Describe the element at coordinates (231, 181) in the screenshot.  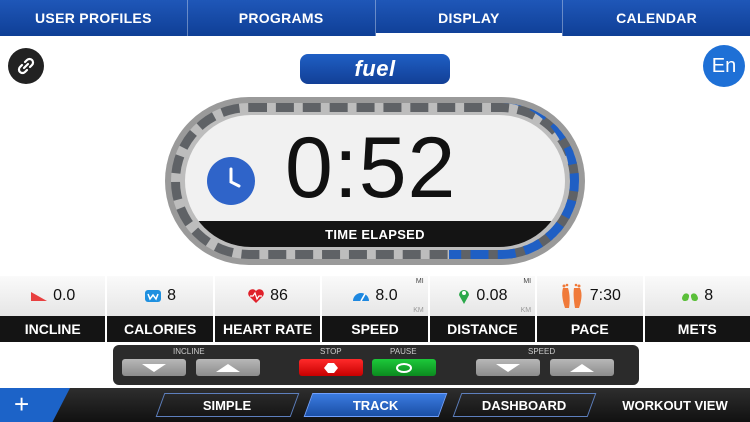
I see `clock-icon` at that location.